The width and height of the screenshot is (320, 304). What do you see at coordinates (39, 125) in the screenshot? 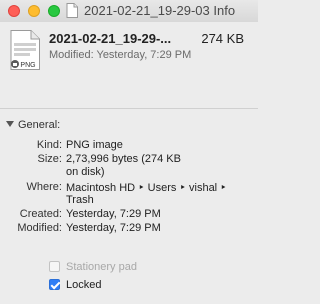
I see `general-heading: General:` at bounding box center [39, 125].